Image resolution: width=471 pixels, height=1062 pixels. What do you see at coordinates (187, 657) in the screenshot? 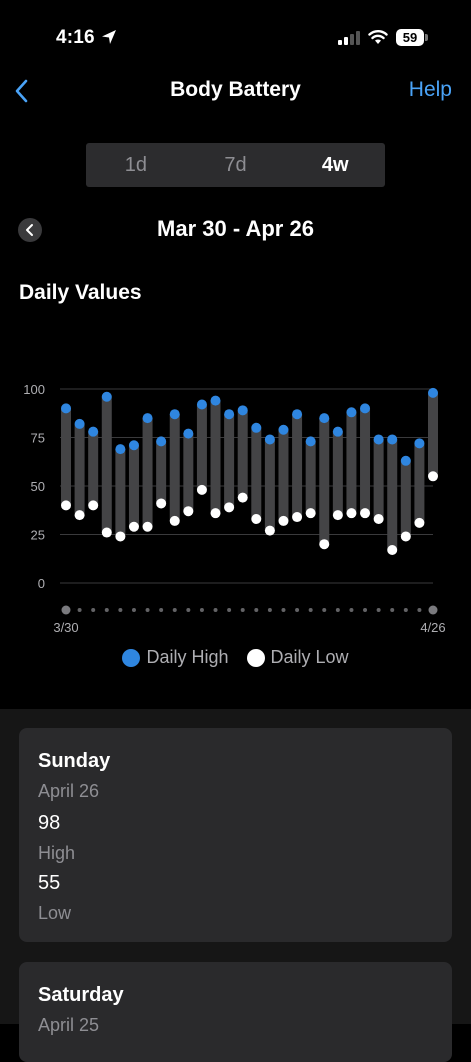
I see `legend-high-label: Daily High` at bounding box center [187, 657].